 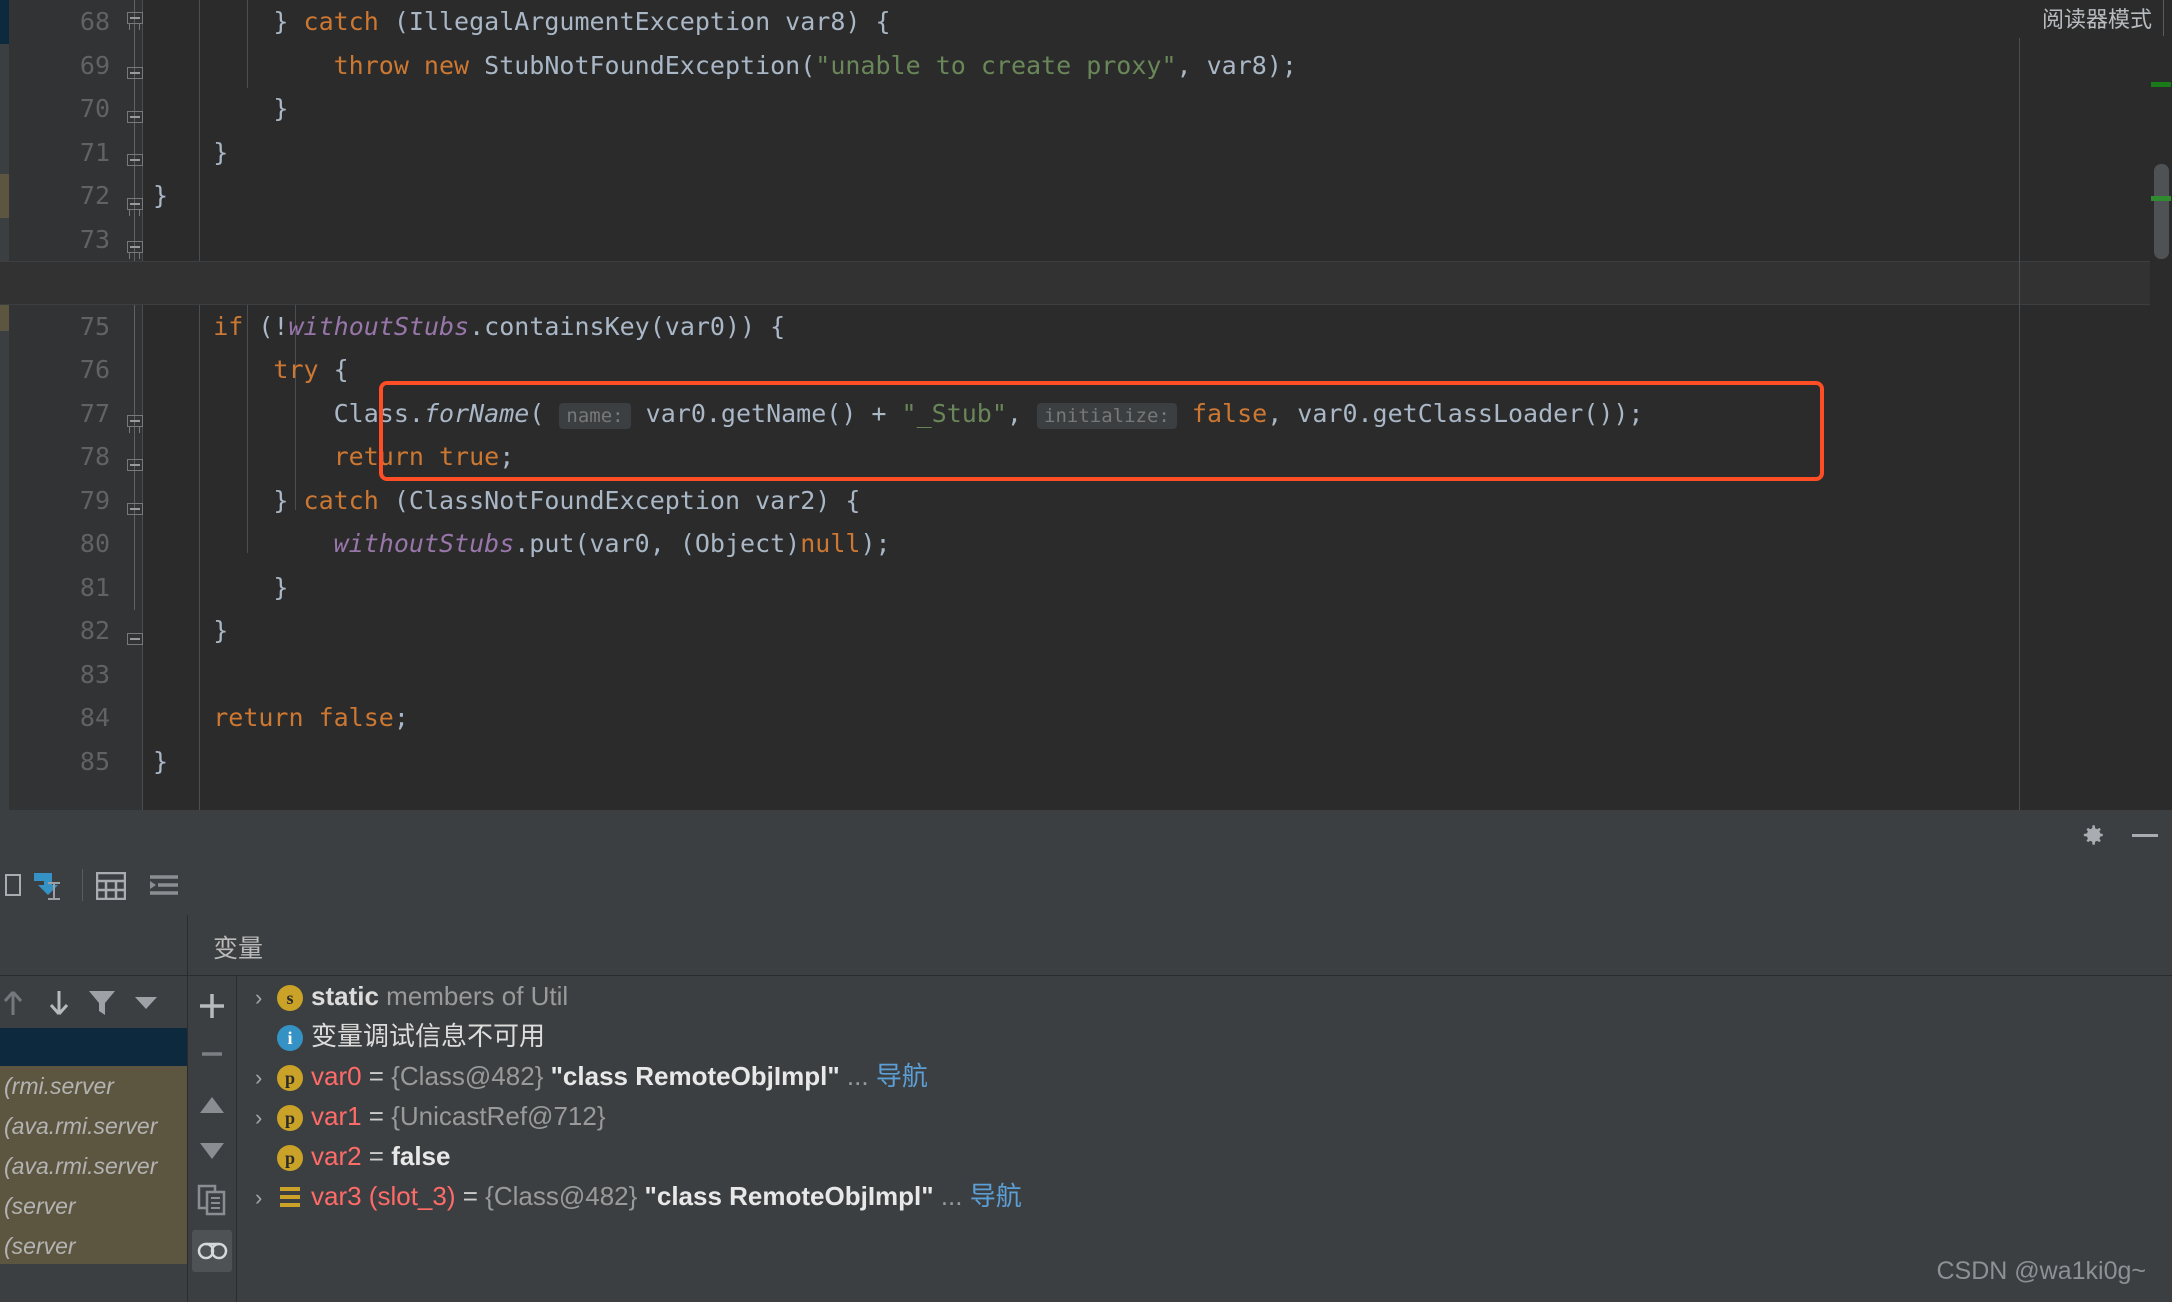 I want to click on code-token: throw new, so click(x=401, y=65).